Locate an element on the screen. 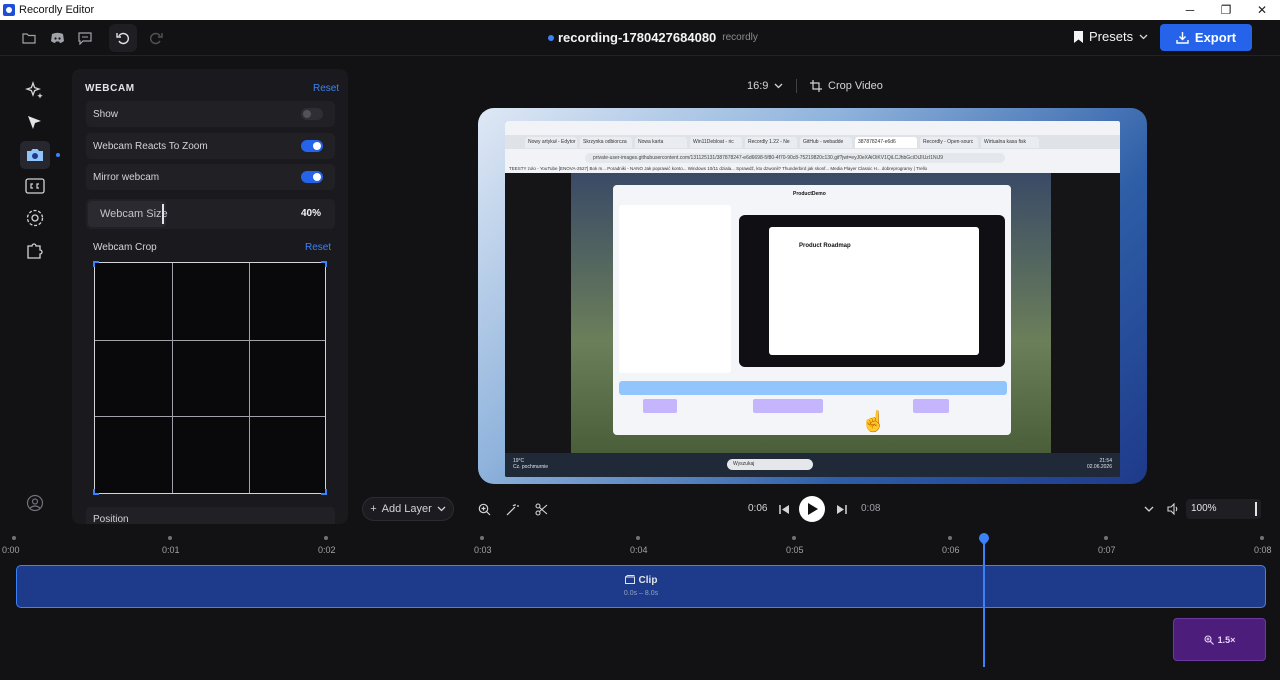  timeline-tick-label: 0:00 is located at coordinates (11, 550).